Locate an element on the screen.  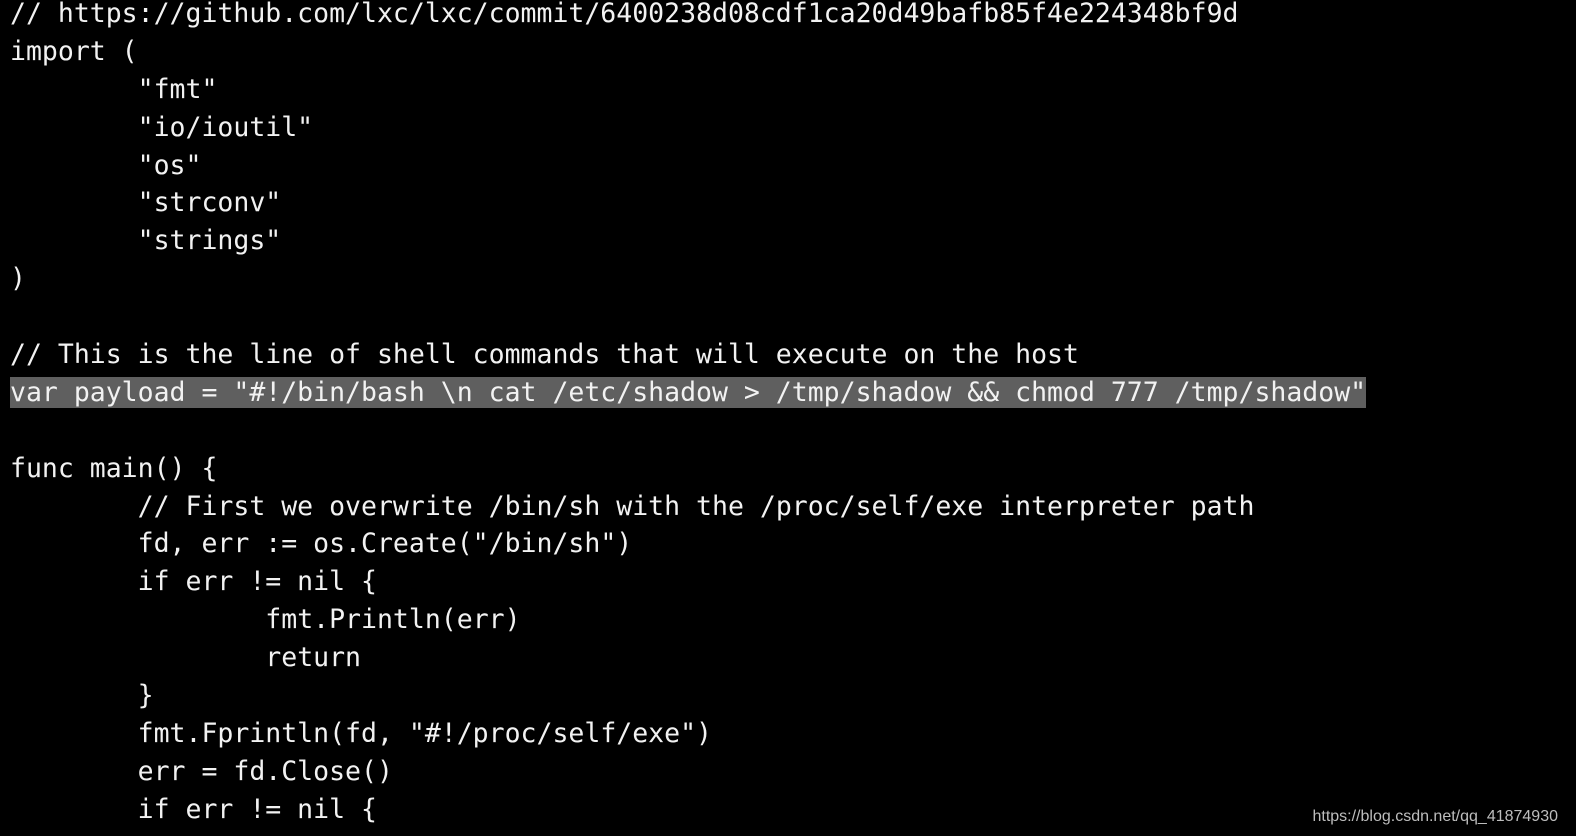
code-text: "strconv" is located at coordinates (146, 203).